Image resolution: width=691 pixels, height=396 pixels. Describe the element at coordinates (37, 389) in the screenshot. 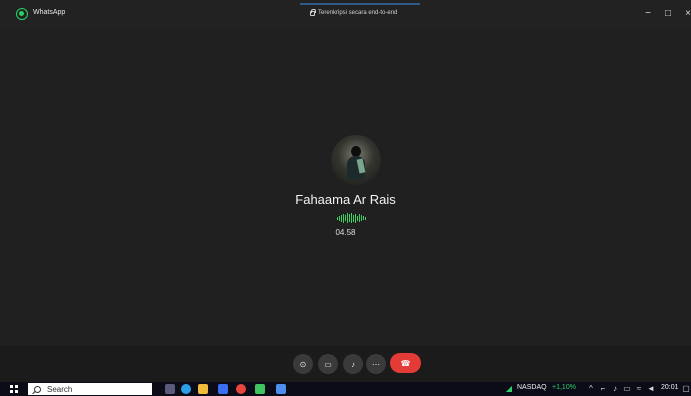

I see `search-icon` at that location.